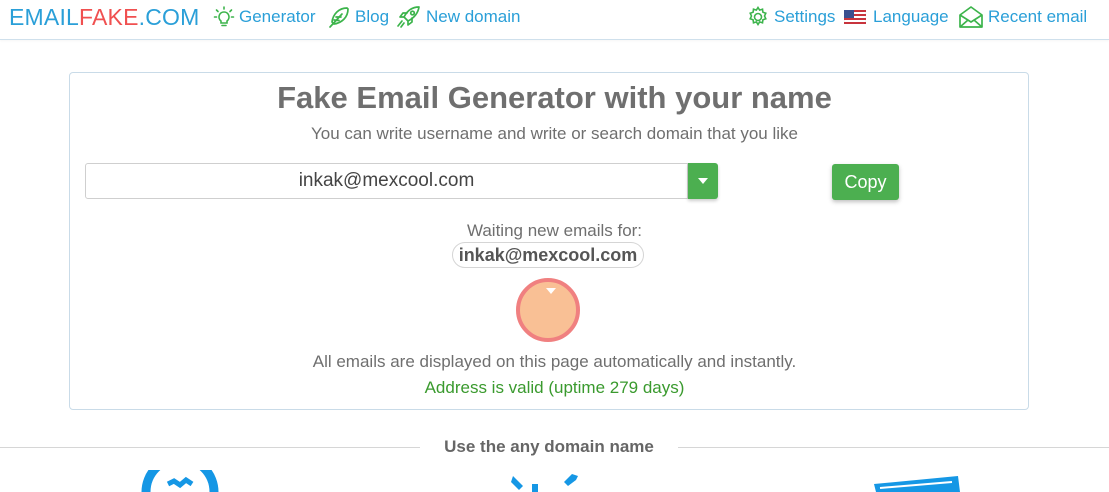 Image resolution: width=1109 pixels, height=492 pixels. I want to click on nav-recent-email-label: Recent email, so click(1038, 16).